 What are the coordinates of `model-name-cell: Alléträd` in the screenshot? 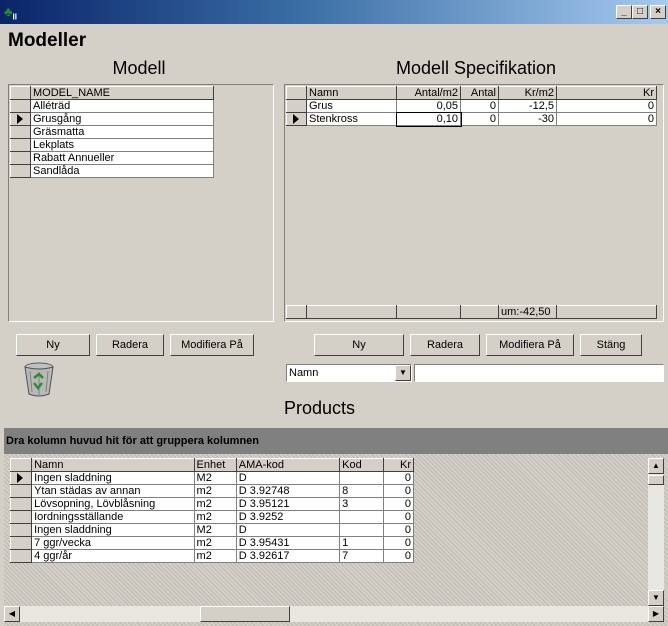 It's located at (122, 106).